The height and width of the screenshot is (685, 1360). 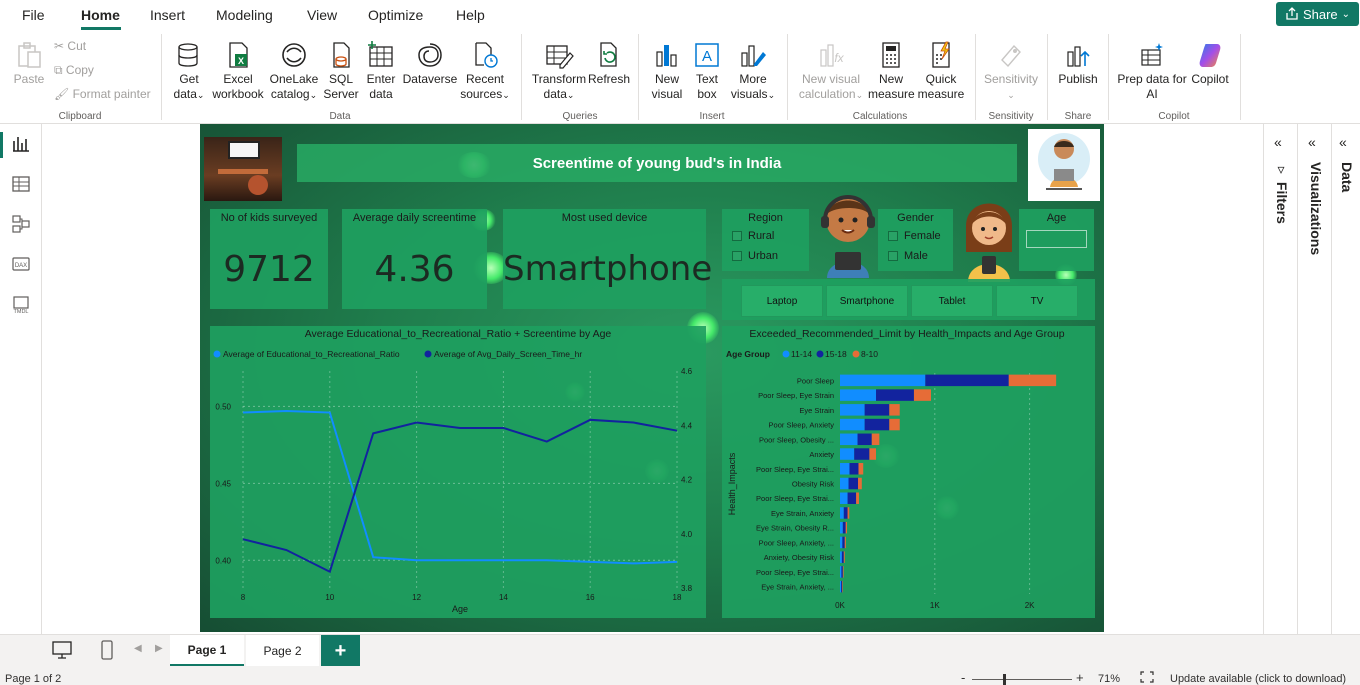 What do you see at coordinates (1312, 142) in the screenshot?
I see `collapse-visualizations-icon: «` at bounding box center [1312, 142].